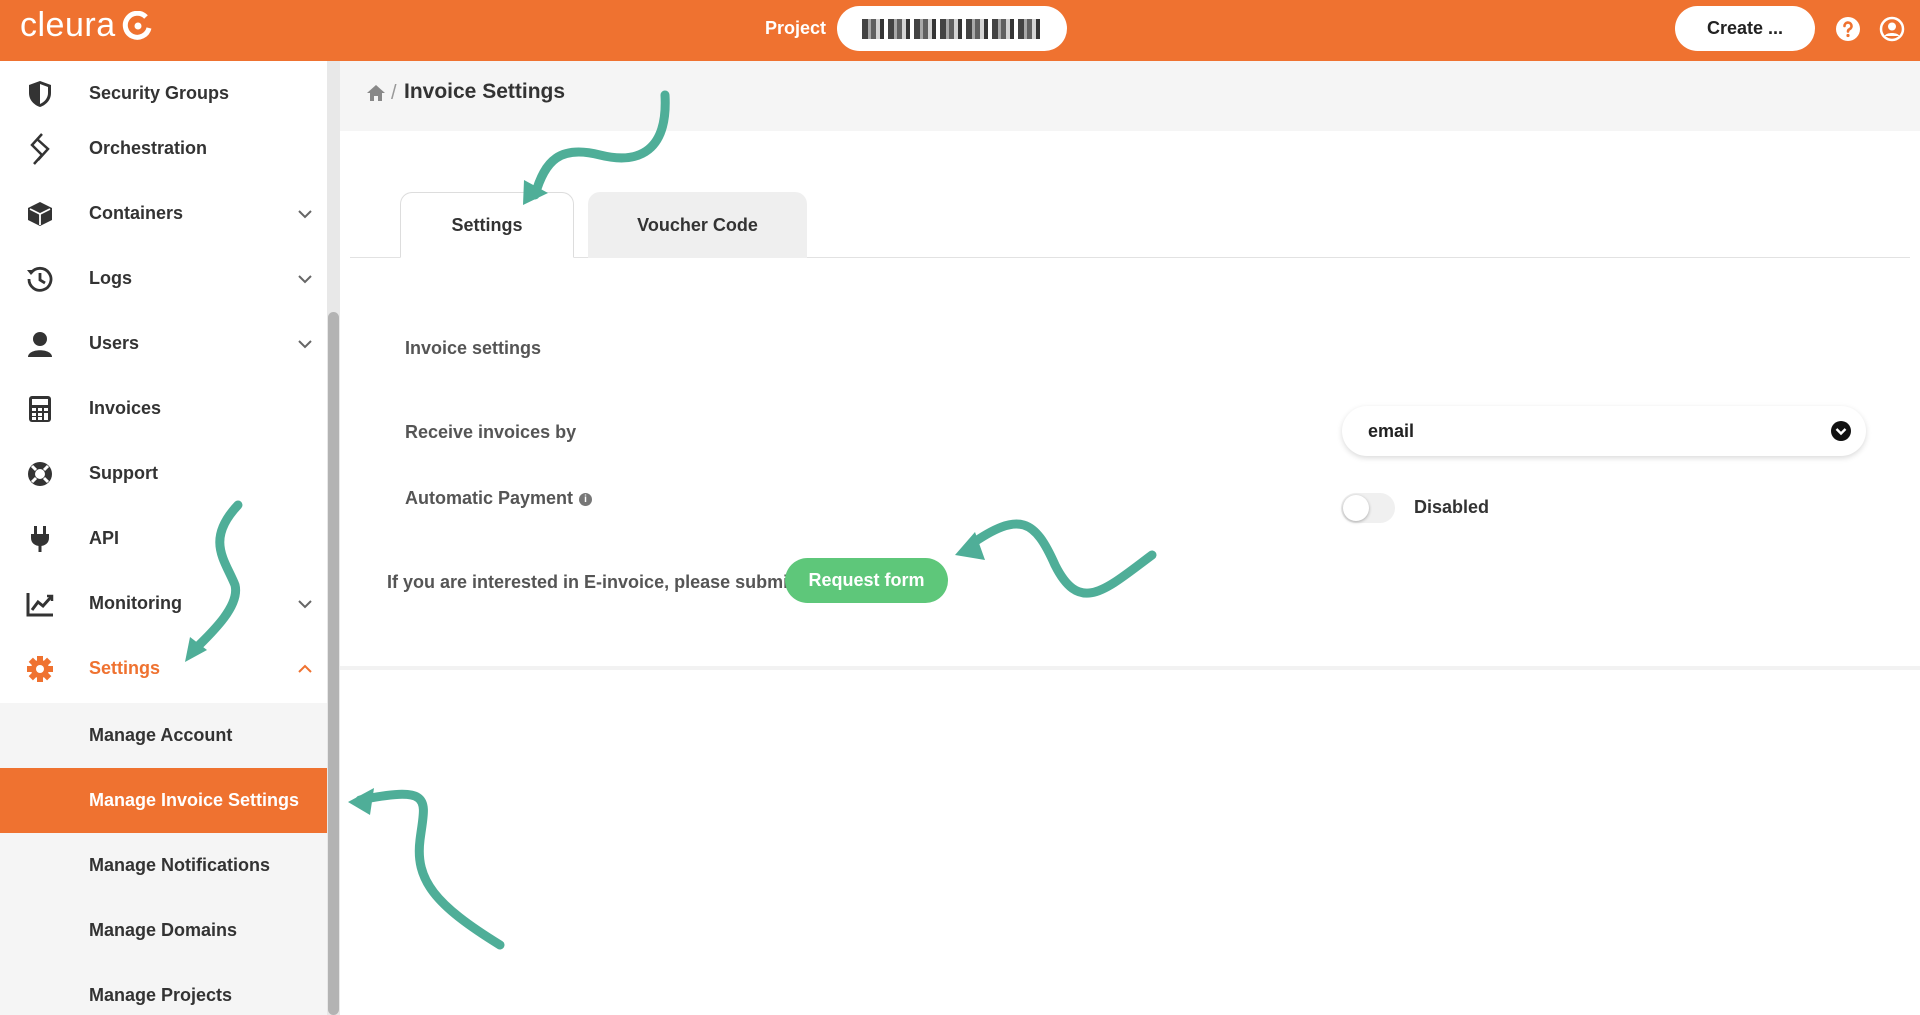 Image resolution: width=1920 pixels, height=1015 pixels. Describe the element at coordinates (123, 473) in the screenshot. I see `sidebar-item-label: Support` at that location.